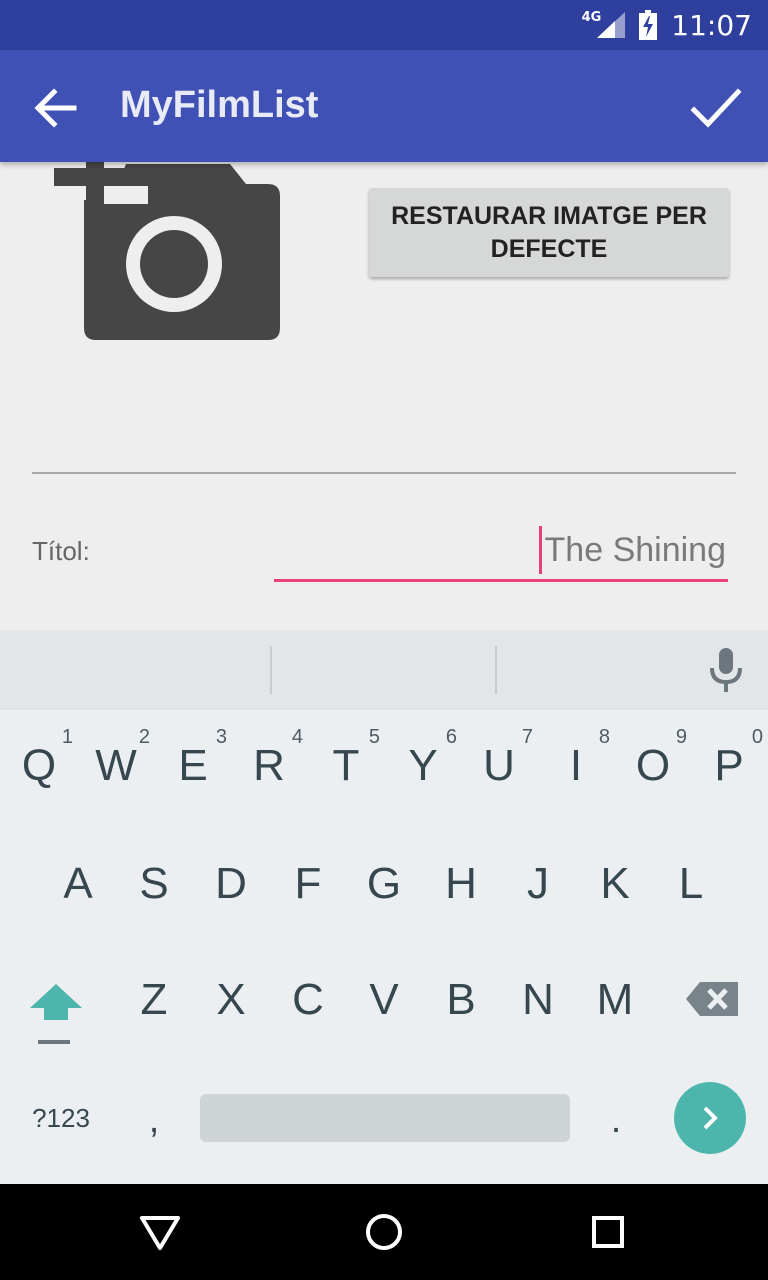 The image size is (768, 1280). Describe the element at coordinates (61, 1118) in the screenshot. I see `symbols-key: ?123` at that location.